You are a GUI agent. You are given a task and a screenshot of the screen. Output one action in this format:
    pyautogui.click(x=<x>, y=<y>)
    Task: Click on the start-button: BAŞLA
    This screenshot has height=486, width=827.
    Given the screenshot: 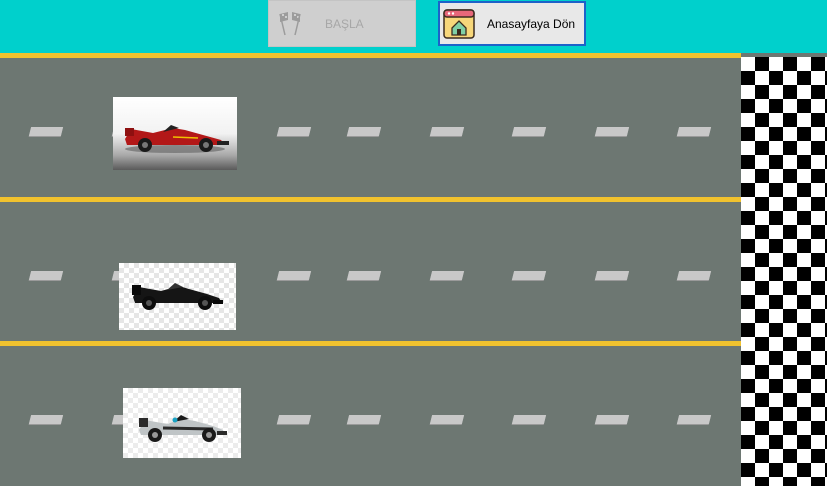 What is the action you would take?
    pyautogui.click(x=342, y=23)
    